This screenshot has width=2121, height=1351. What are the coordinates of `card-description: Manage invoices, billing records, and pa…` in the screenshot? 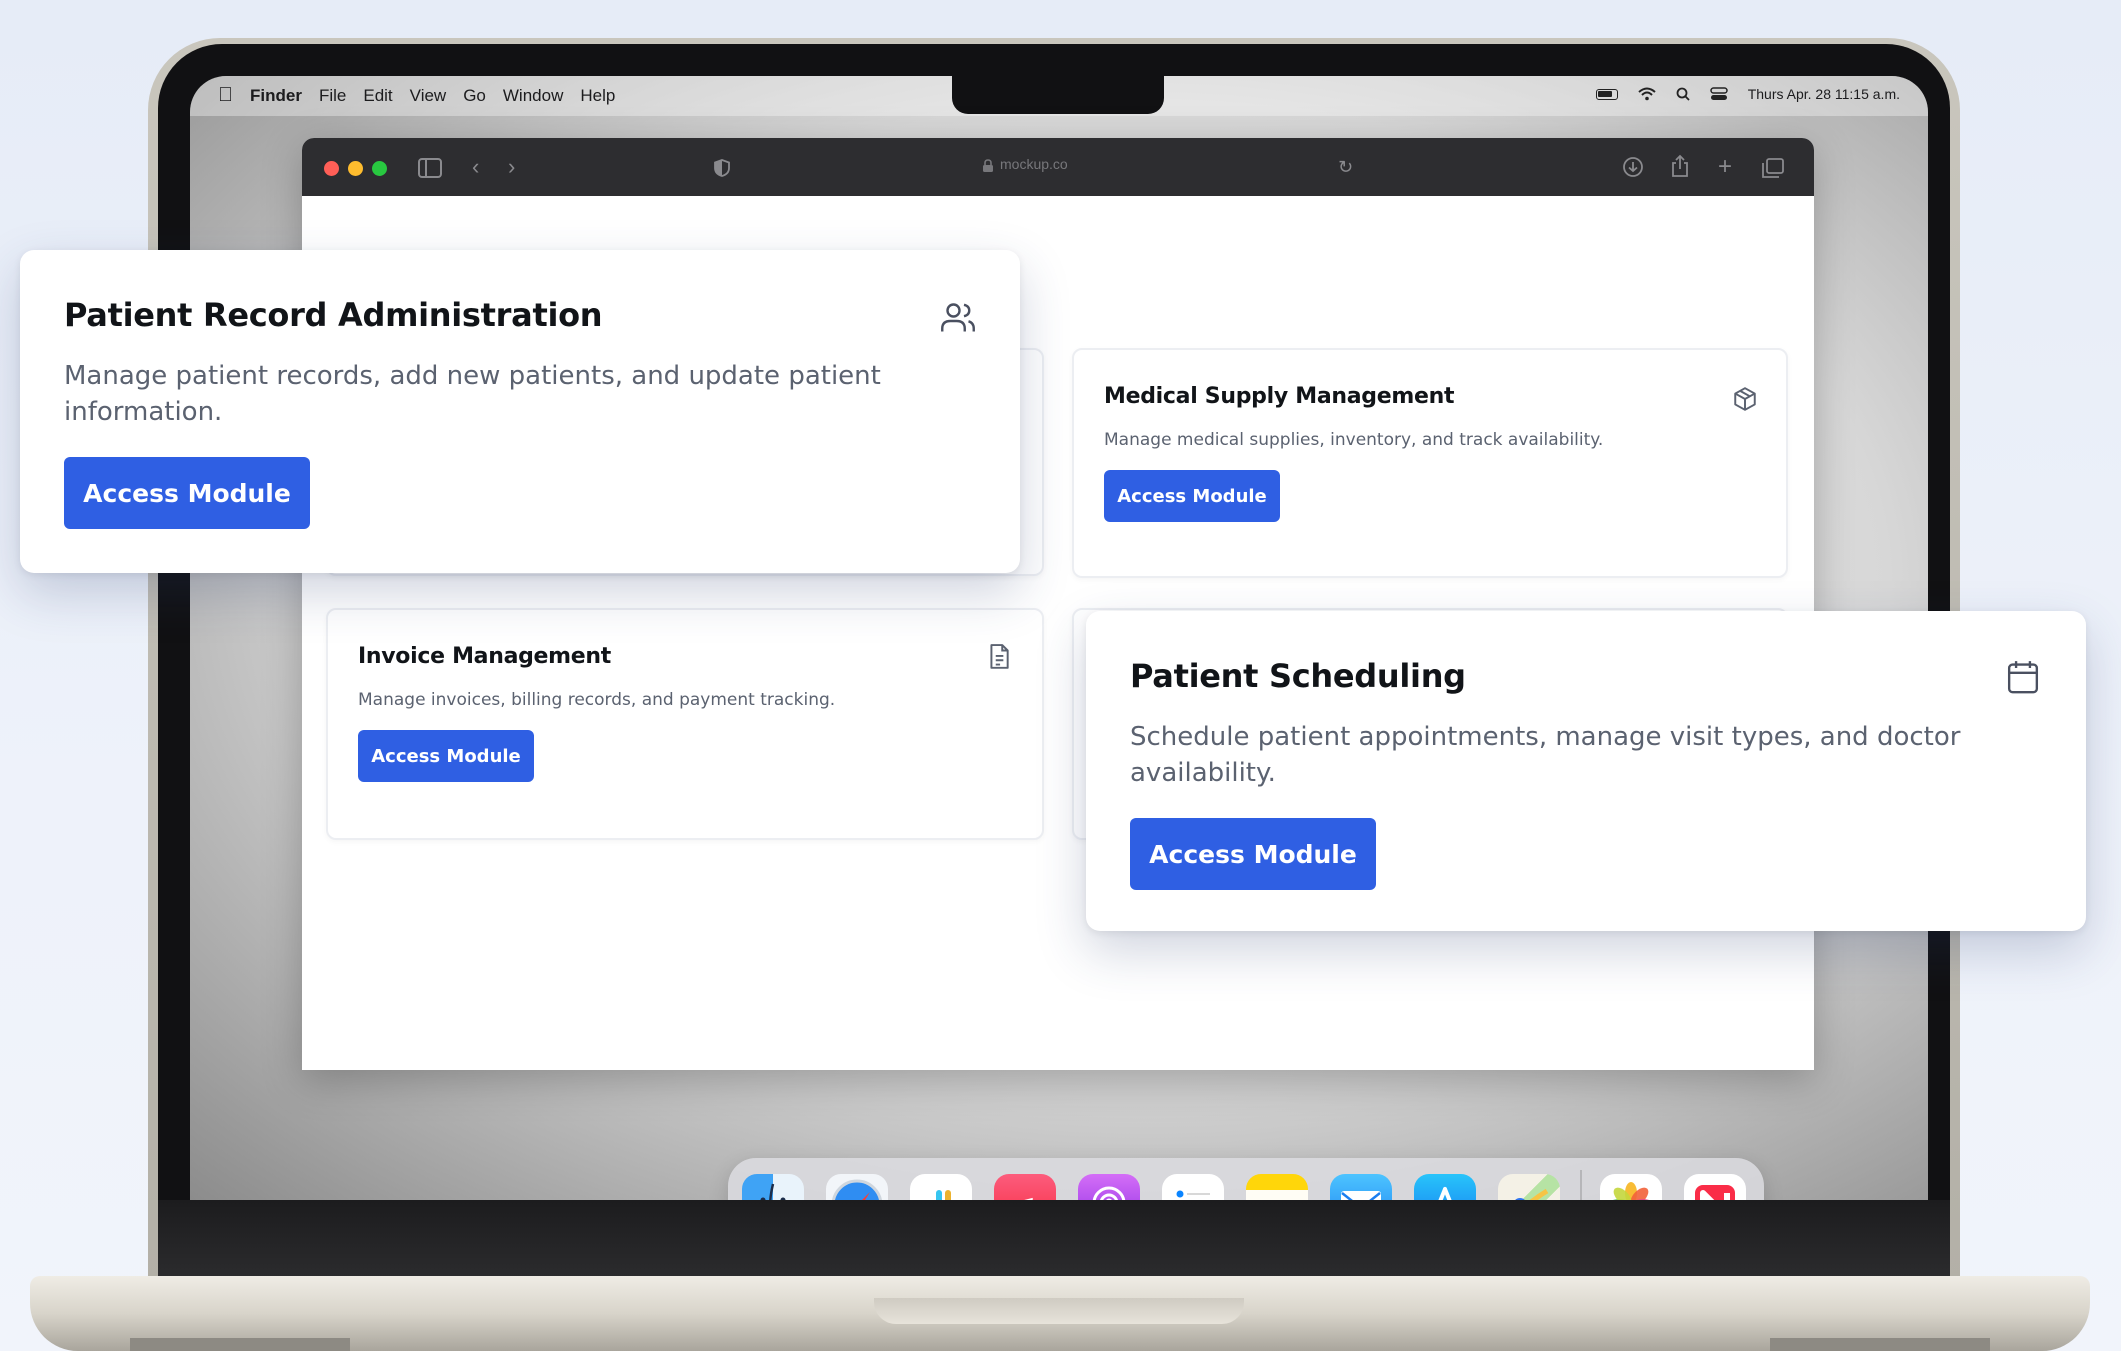 It's located at (597, 700).